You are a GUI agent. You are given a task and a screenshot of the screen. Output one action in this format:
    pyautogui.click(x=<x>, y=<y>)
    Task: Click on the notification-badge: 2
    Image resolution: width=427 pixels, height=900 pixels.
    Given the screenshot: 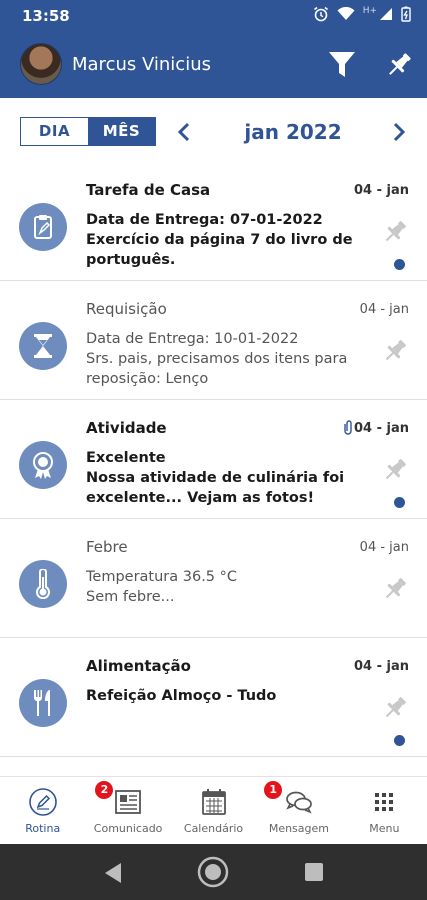 What is the action you would take?
    pyautogui.click(x=104, y=790)
    